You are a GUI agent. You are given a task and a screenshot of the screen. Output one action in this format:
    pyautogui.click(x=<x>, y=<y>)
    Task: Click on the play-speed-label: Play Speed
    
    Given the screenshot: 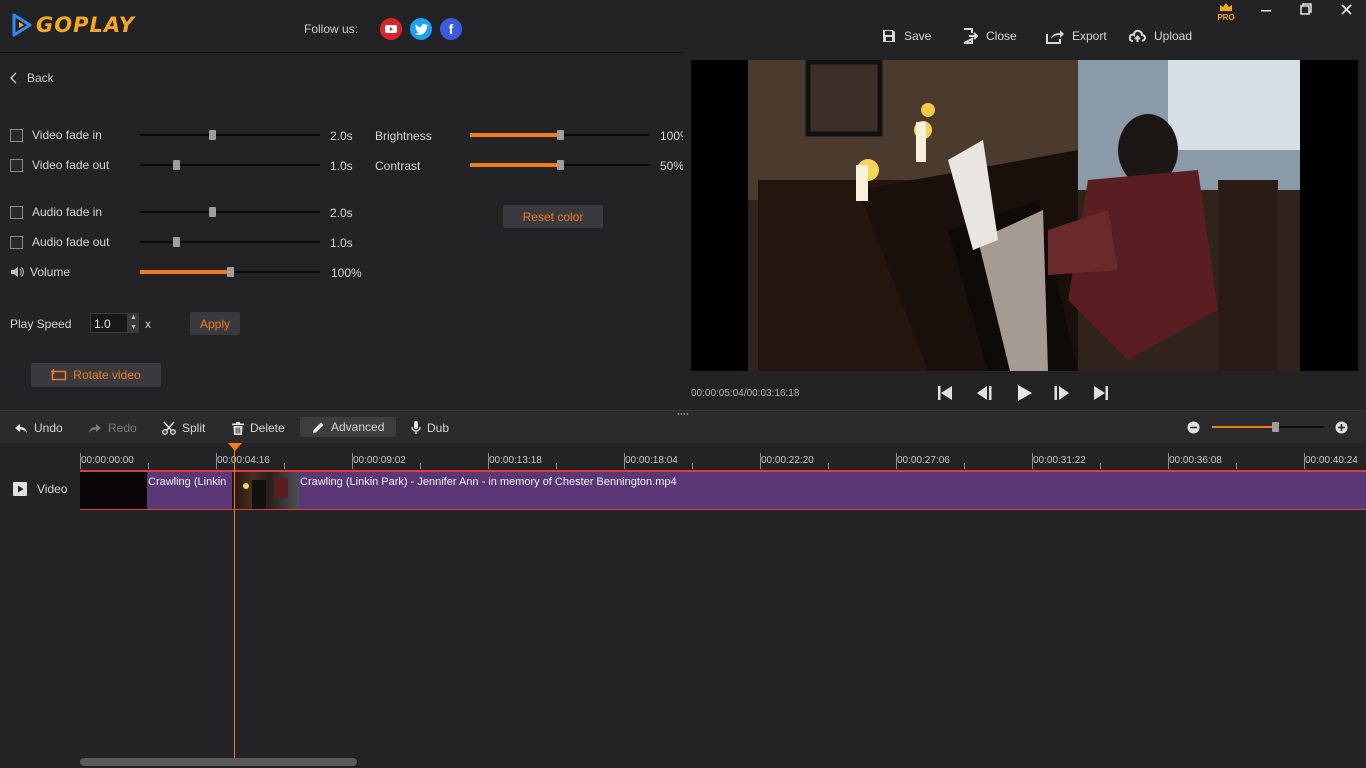 What is the action you would take?
    pyautogui.click(x=41, y=324)
    